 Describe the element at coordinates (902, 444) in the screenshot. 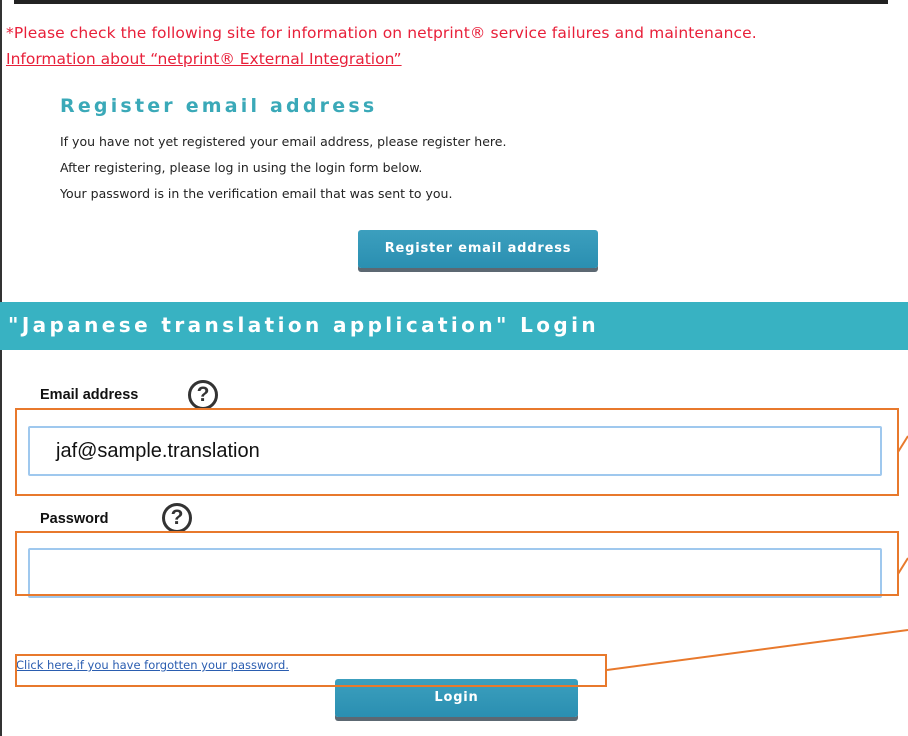

I see `email-callout-line` at that location.